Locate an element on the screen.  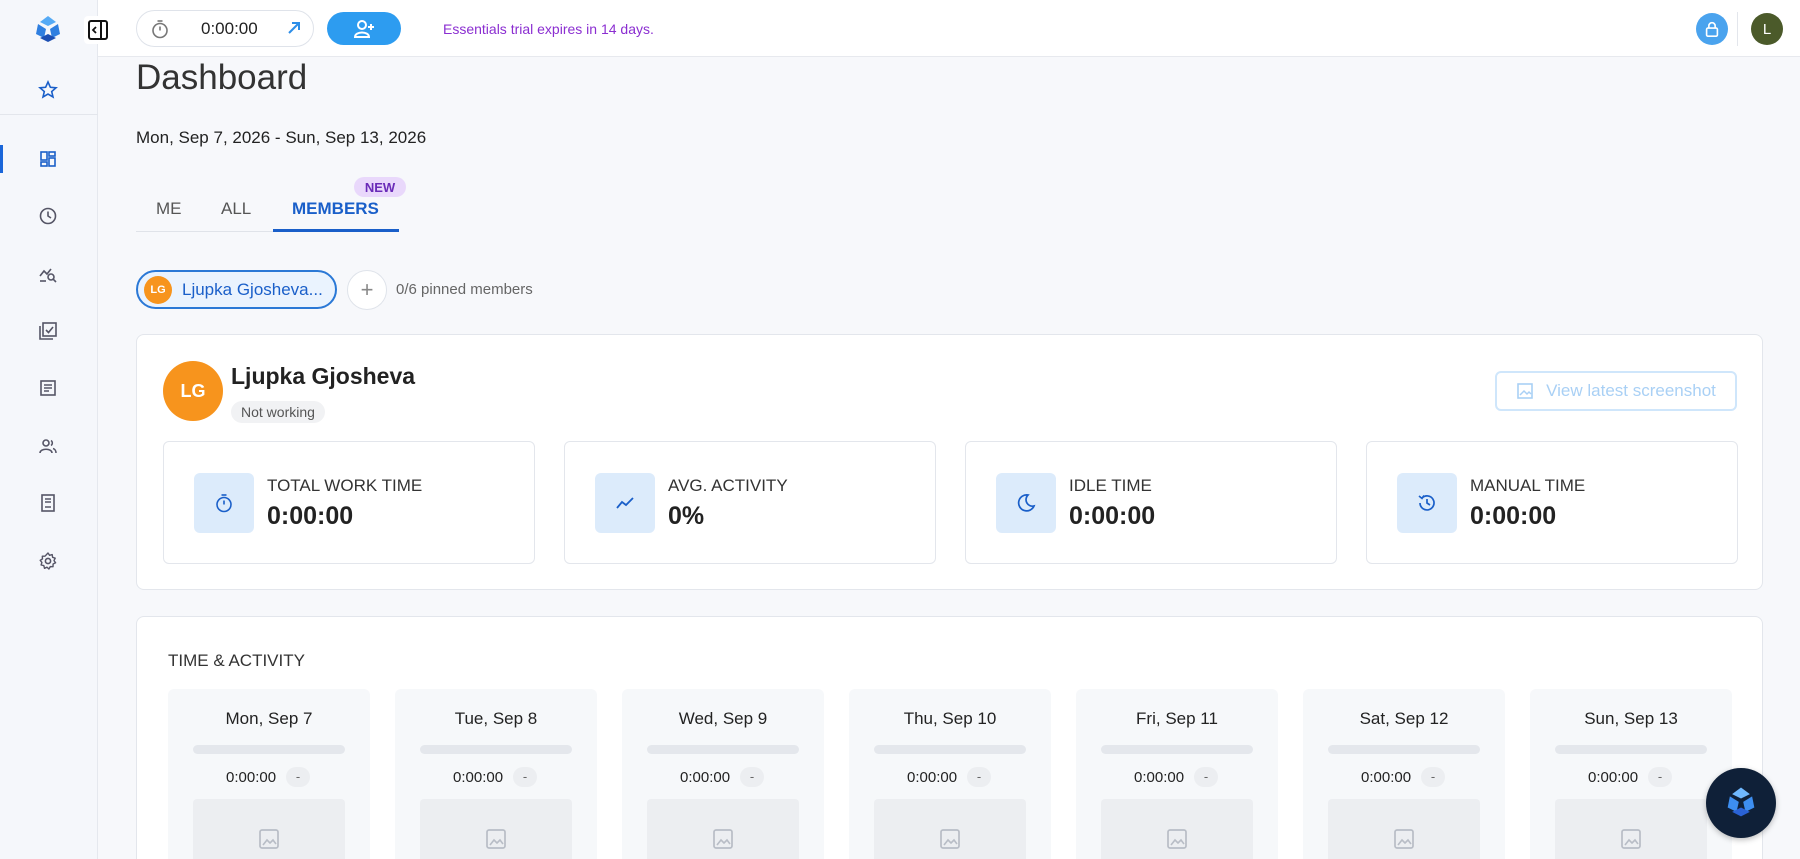
sidebar-collapse-button is located at coordinates (98, 30).